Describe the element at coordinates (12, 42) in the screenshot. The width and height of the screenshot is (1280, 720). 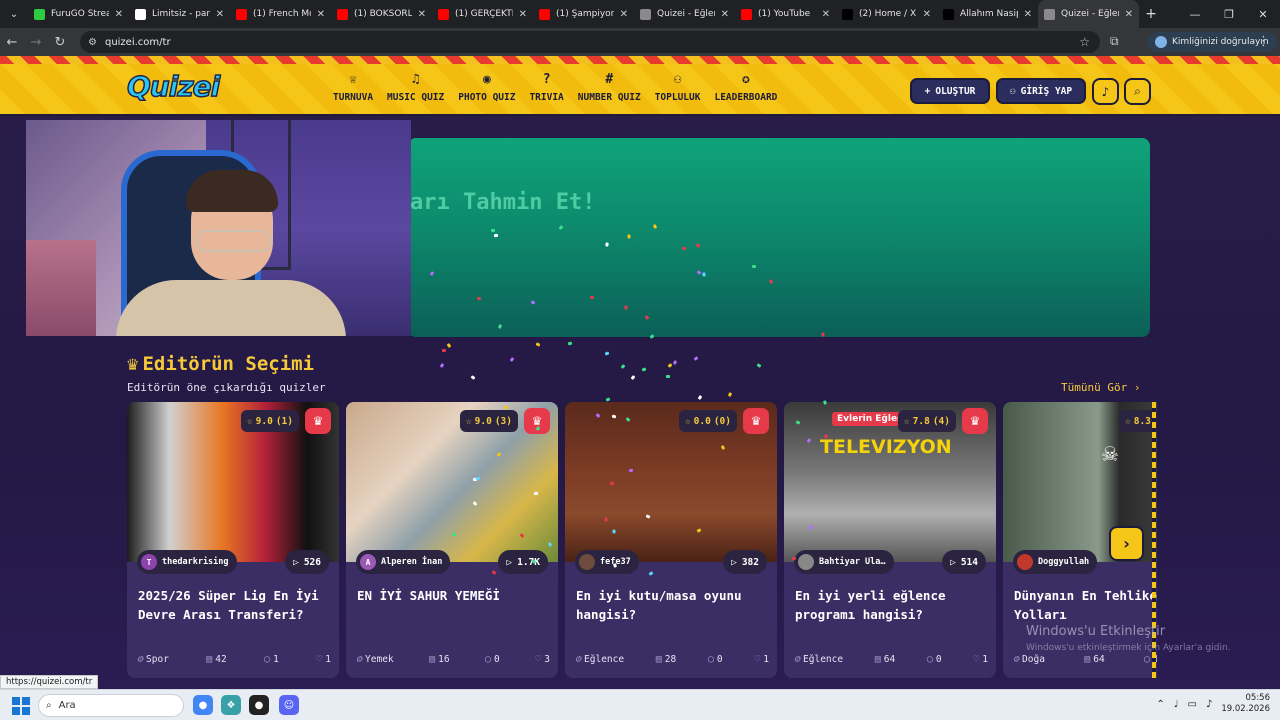
I see `back-button: ←` at that location.